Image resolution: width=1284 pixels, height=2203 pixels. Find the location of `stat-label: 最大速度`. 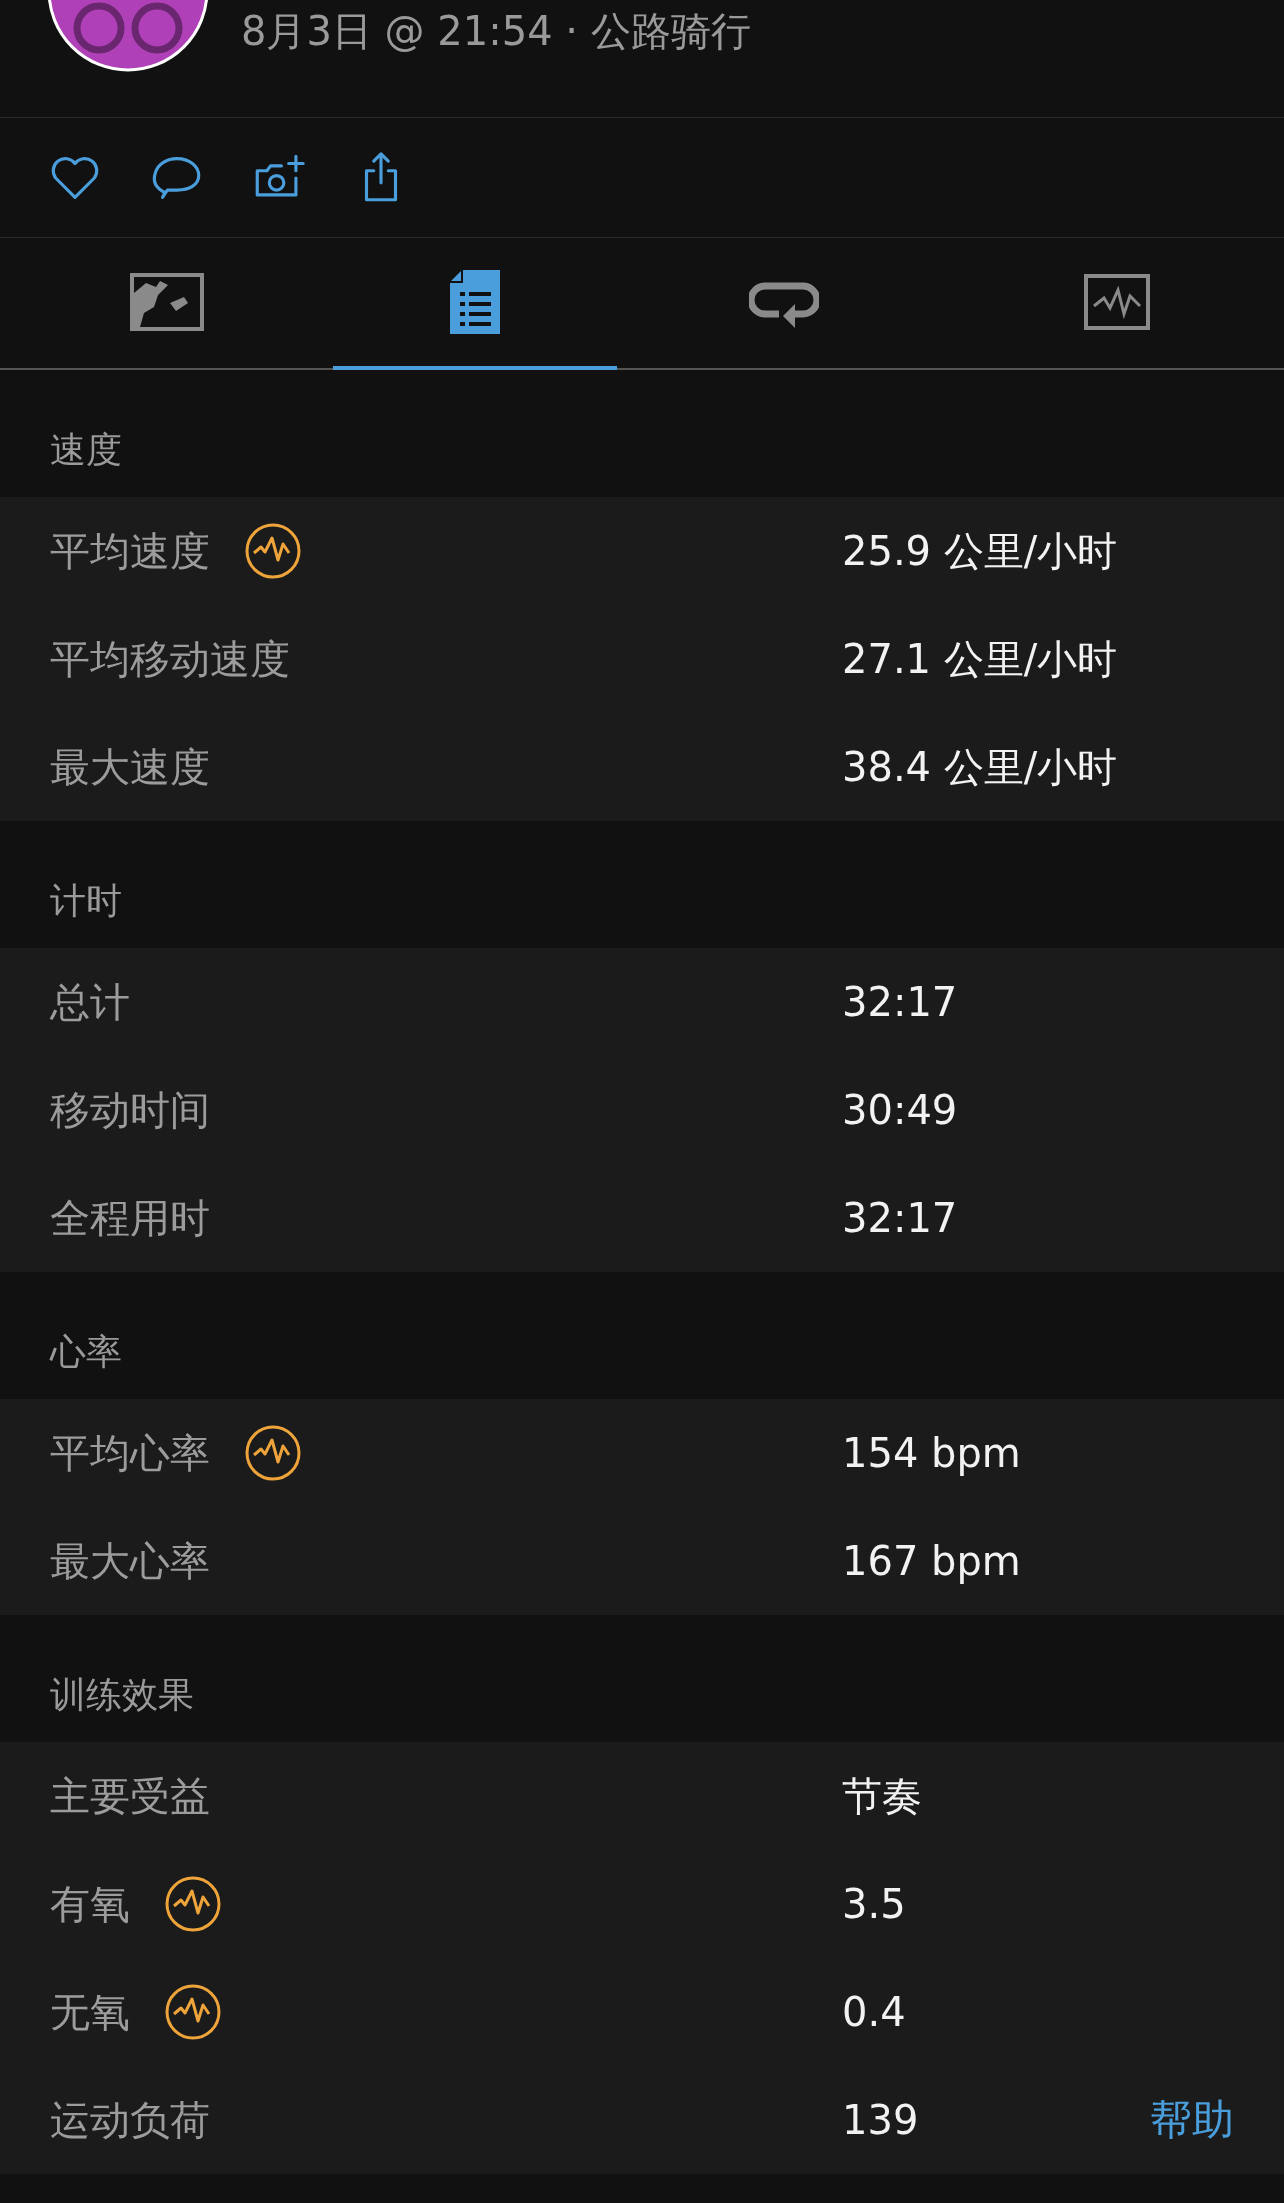

stat-label: 最大速度 is located at coordinates (130, 767).